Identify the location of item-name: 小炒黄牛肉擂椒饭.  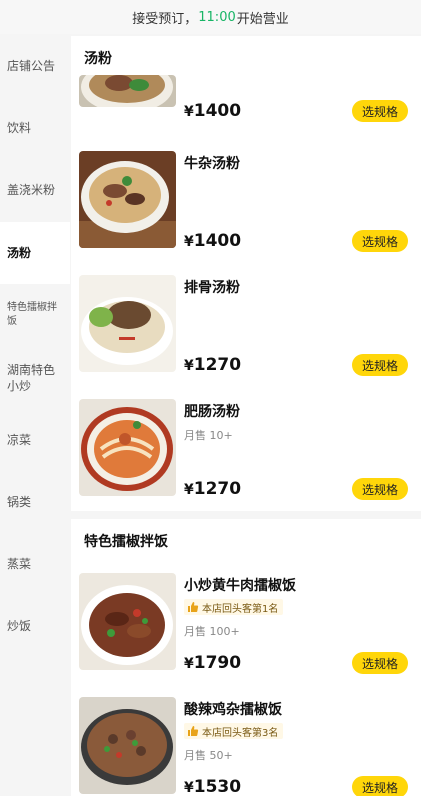
(240, 586).